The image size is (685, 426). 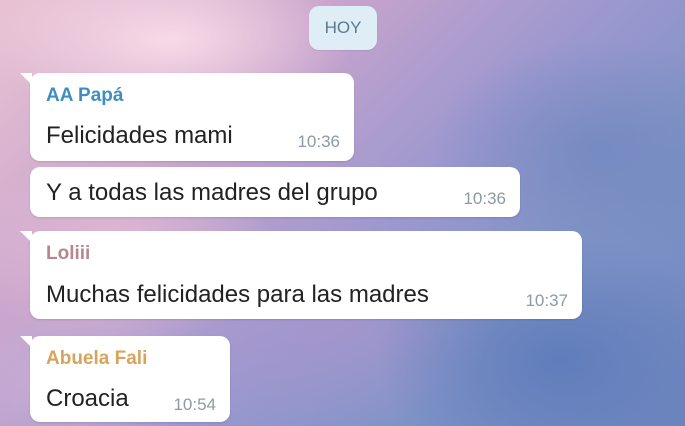 What do you see at coordinates (96, 359) in the screenshot?
I see `message-sender: Abuela Fali` at bounding box center [96, 359].